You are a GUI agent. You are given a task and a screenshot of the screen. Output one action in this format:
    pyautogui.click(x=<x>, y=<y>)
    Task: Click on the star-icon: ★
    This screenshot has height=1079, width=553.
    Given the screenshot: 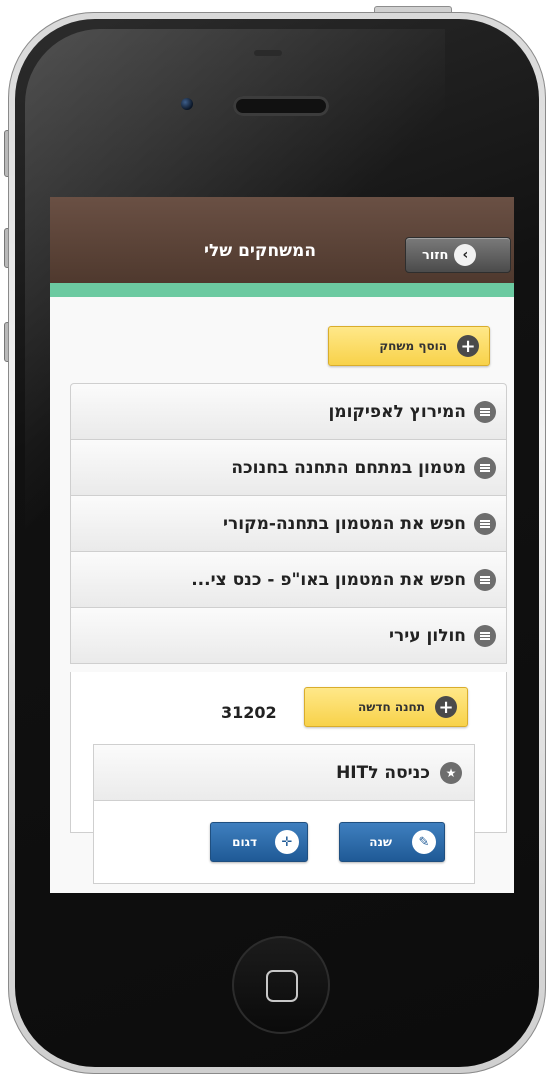 What is the action you would take?
    pyautogui.click(x=451, y=772)
    